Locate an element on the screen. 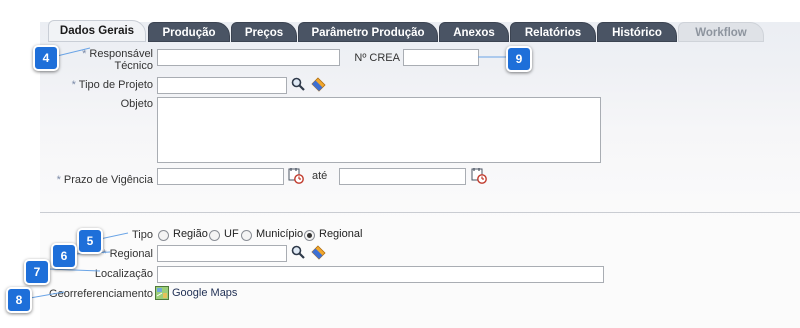  callout-badge-9: 9 is located at coordinates (519, 59).